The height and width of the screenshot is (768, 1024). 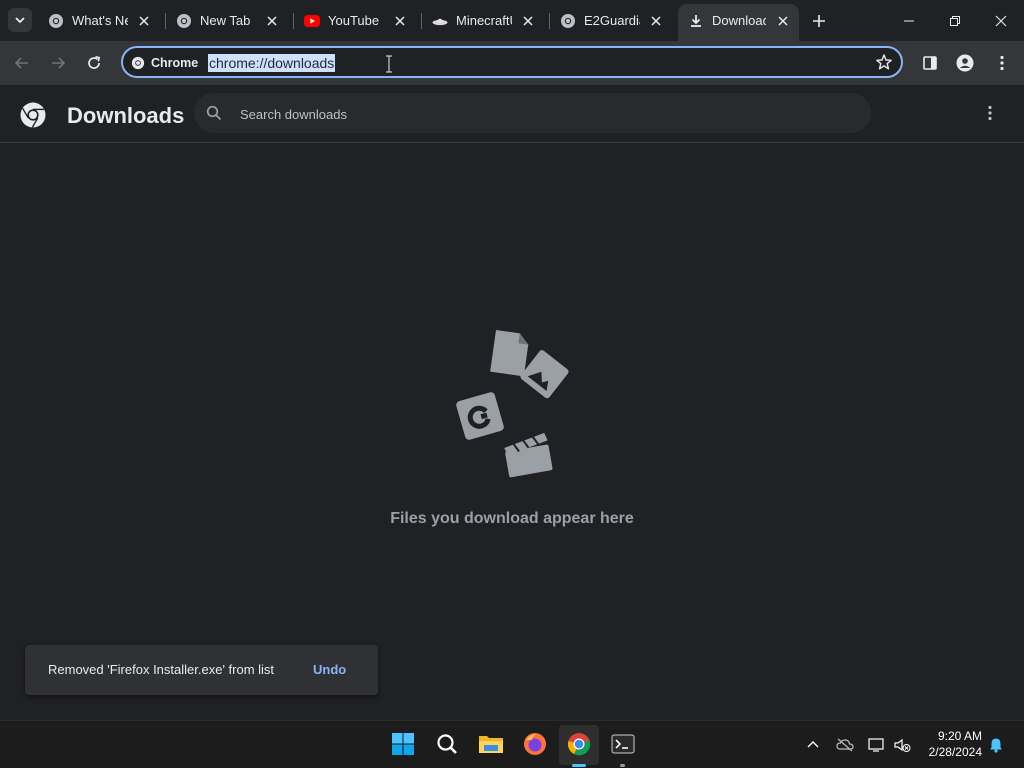 What do you see at coordinates (622, 765) in the screenshot?
I see `running-app-indicator` at bounding box center [622, 765].